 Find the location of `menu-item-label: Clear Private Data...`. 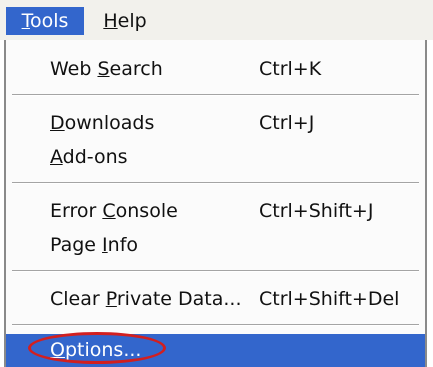

menu-item-label: Clear Private Data... is located at coordinates (146, 299).